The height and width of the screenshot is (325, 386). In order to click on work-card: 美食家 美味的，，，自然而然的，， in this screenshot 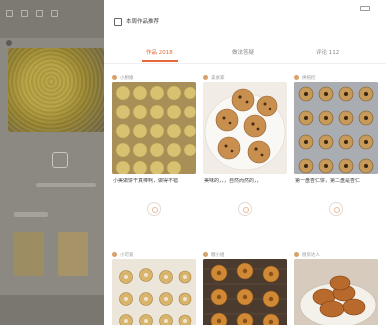, I will do `click(245, 149)`.